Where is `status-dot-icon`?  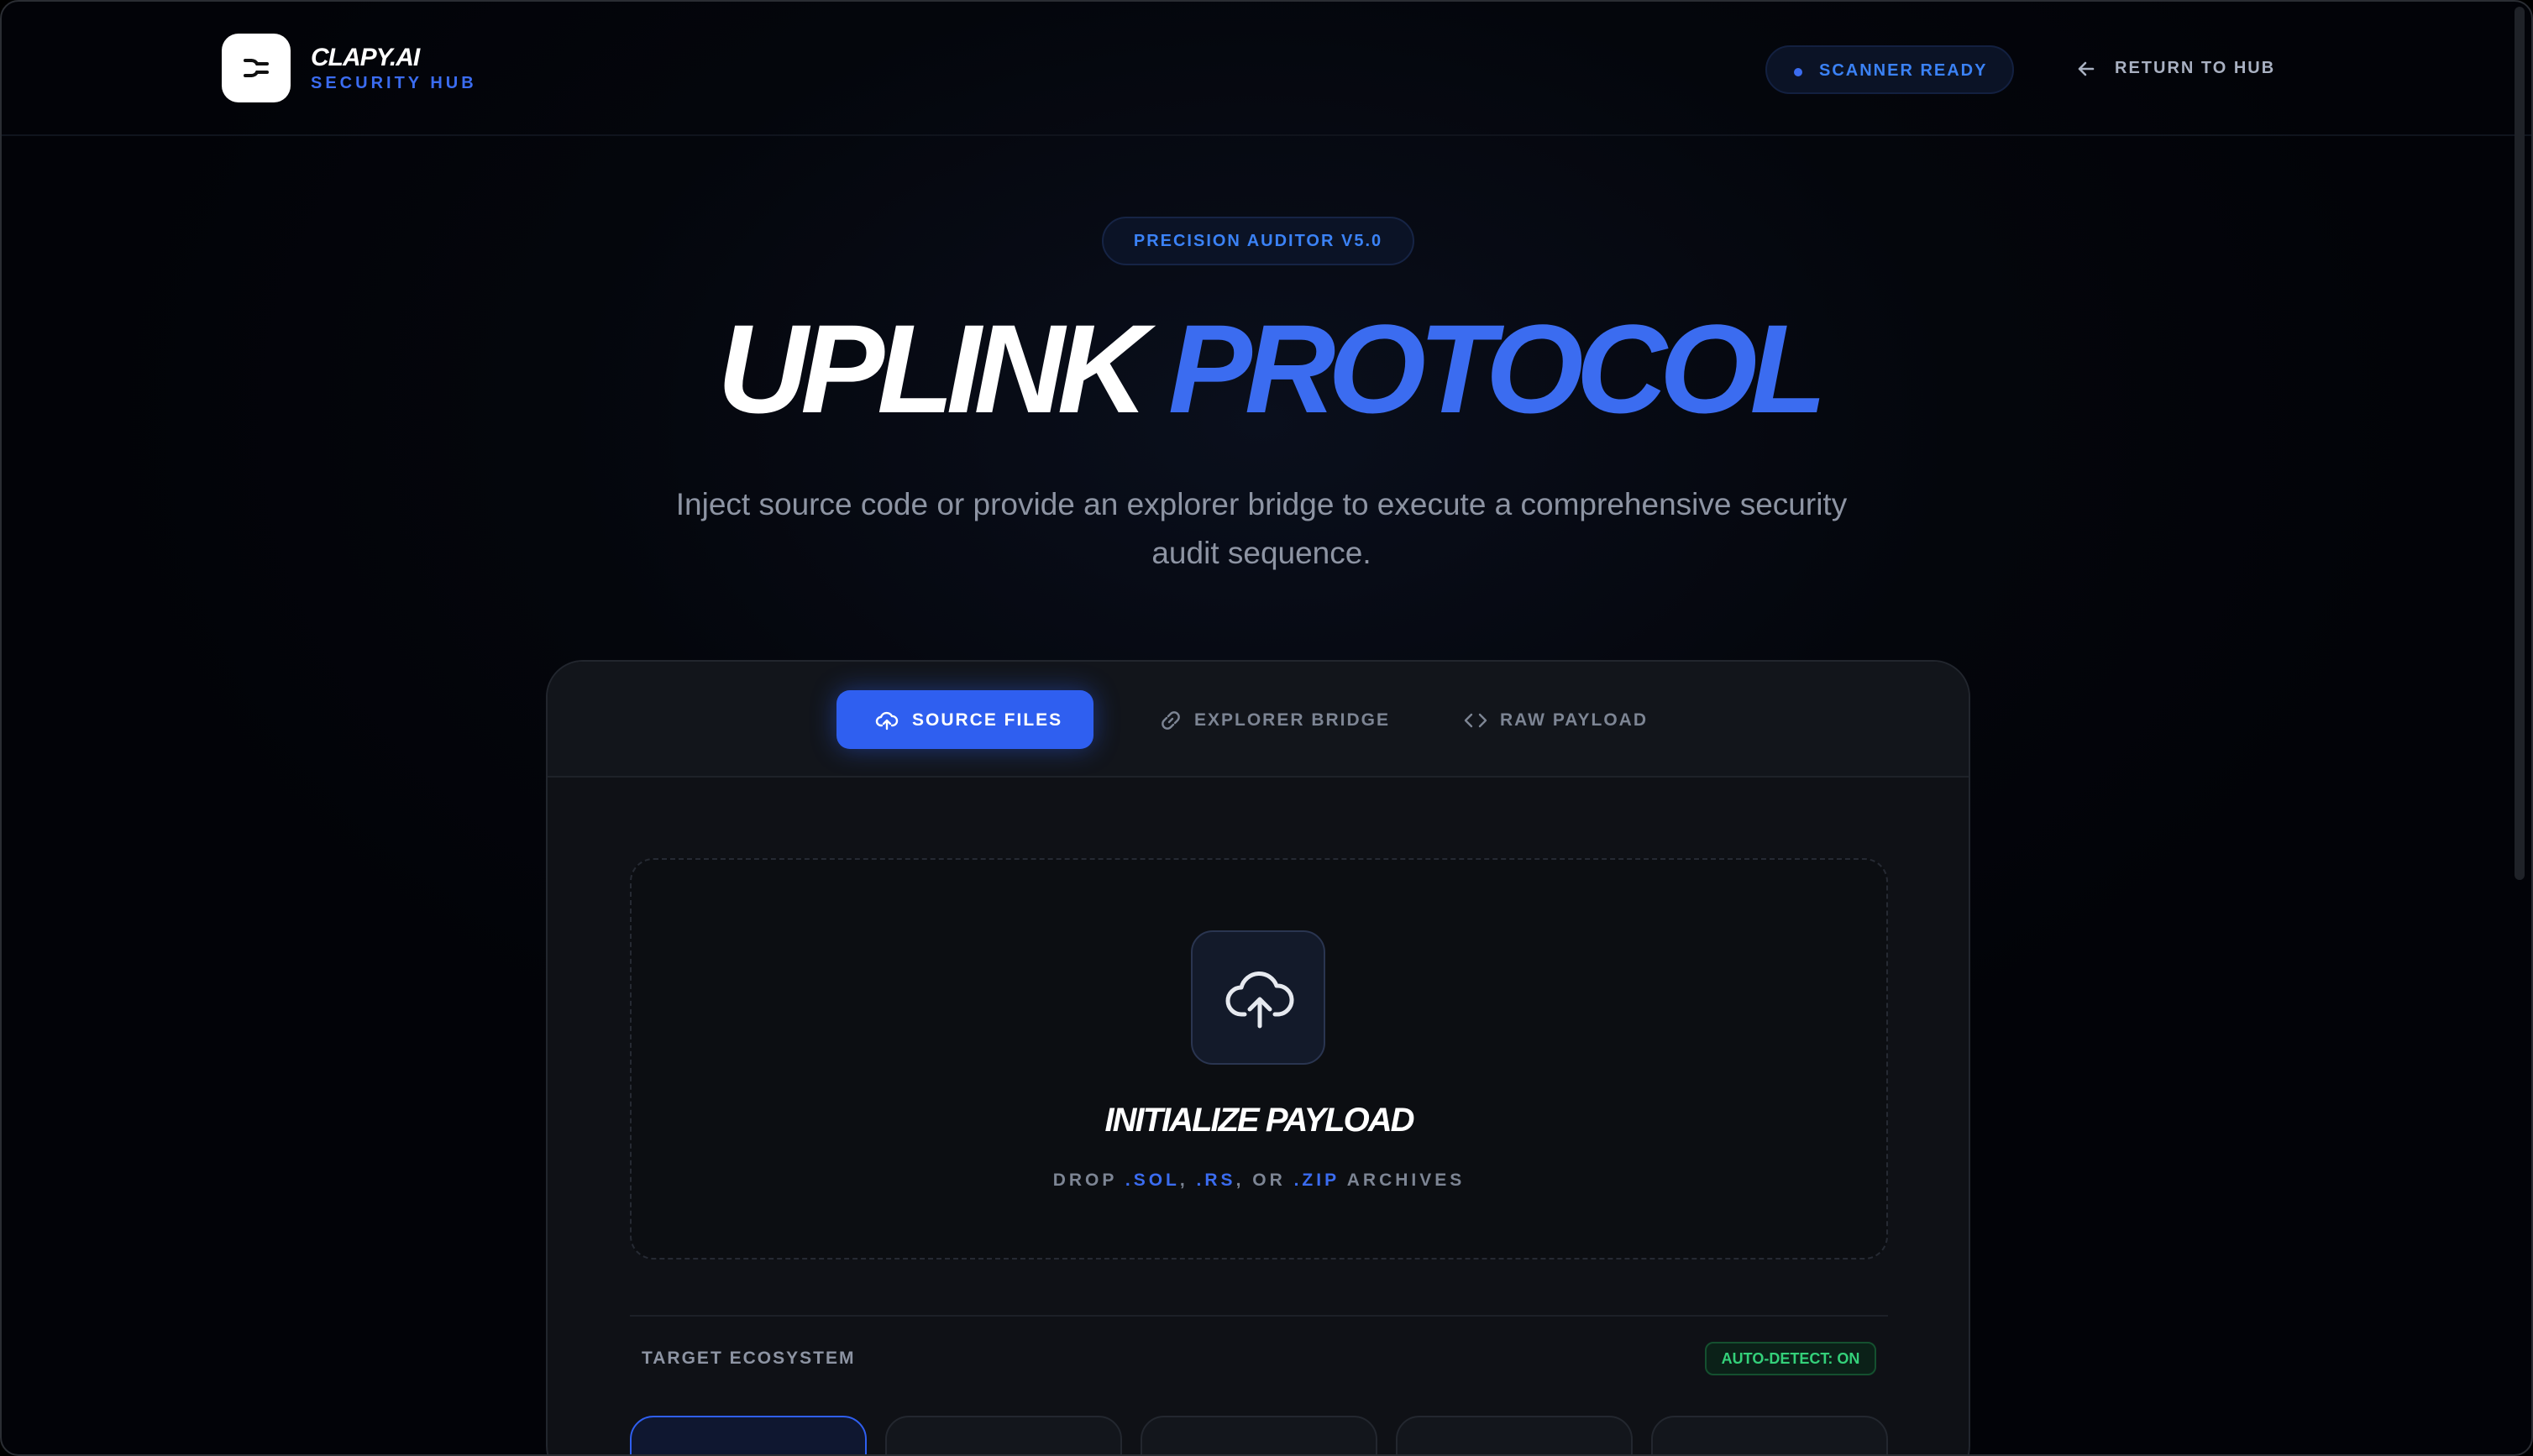
status-dot-icon is located at coordinates (1798, 72).